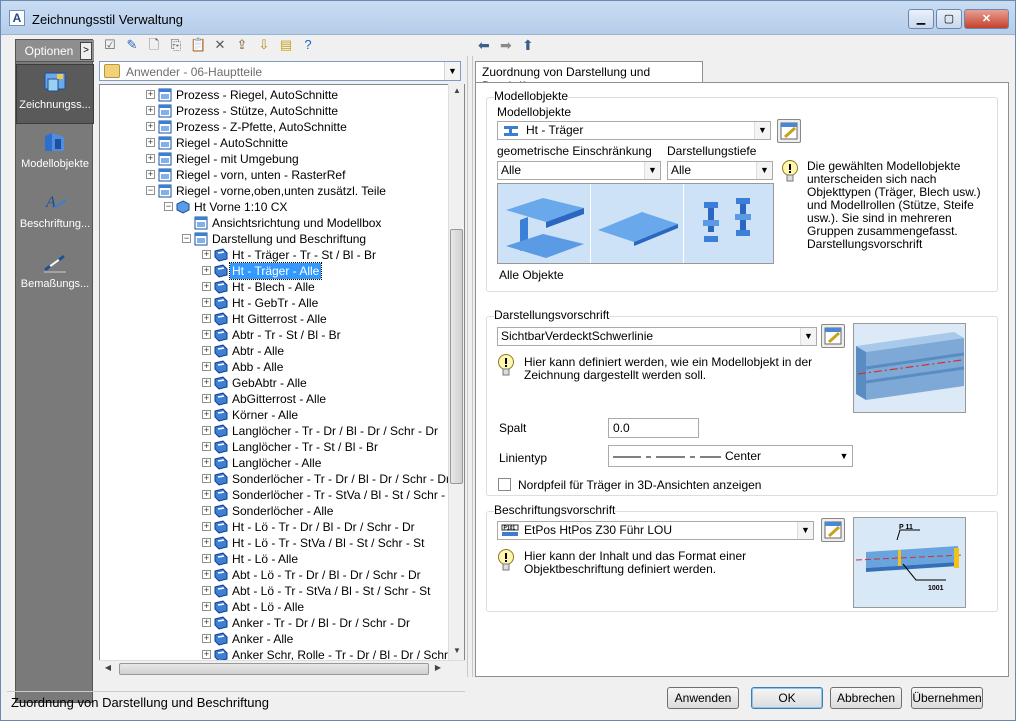  What do you see at coordinates (282, 383) in the screenshot?
I see `tree-row: + GebAbtr - Alle` at bounding box center [282, 383].